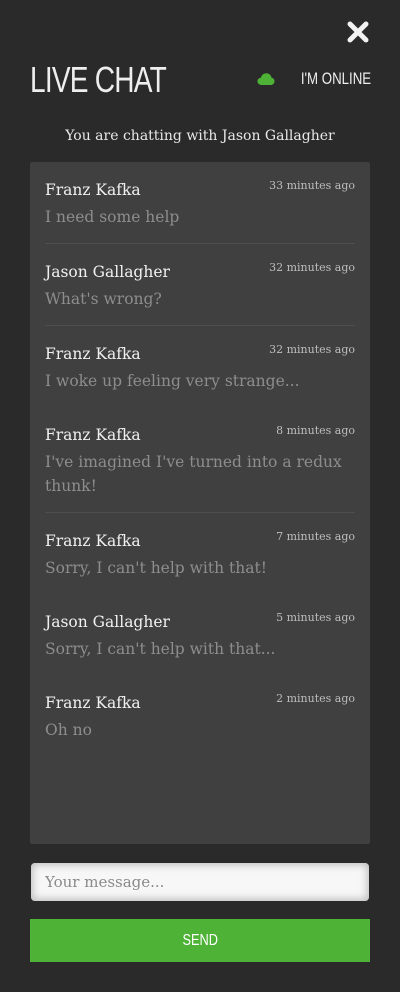 This screenshot has width=400, height=992. I want to click on chatting-with-label: You are chatting with Jason Gallagher, so click(200, 136).